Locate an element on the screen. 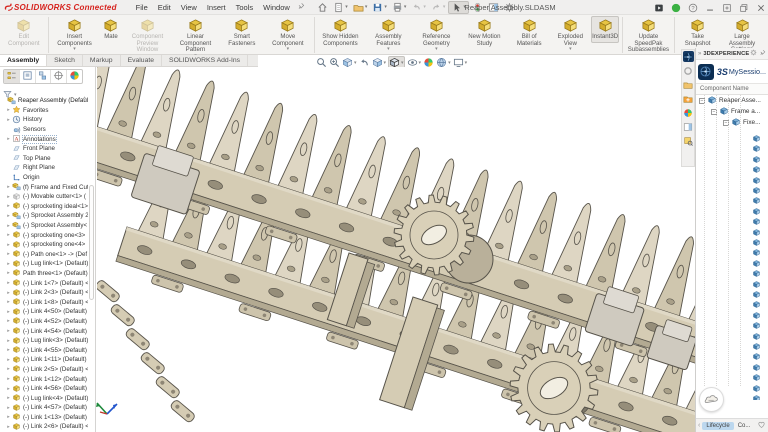 This screenshot has width=768, height=432. ribbon-new-motion-study-button: New Motion Study is located at coordinates (484, 32).